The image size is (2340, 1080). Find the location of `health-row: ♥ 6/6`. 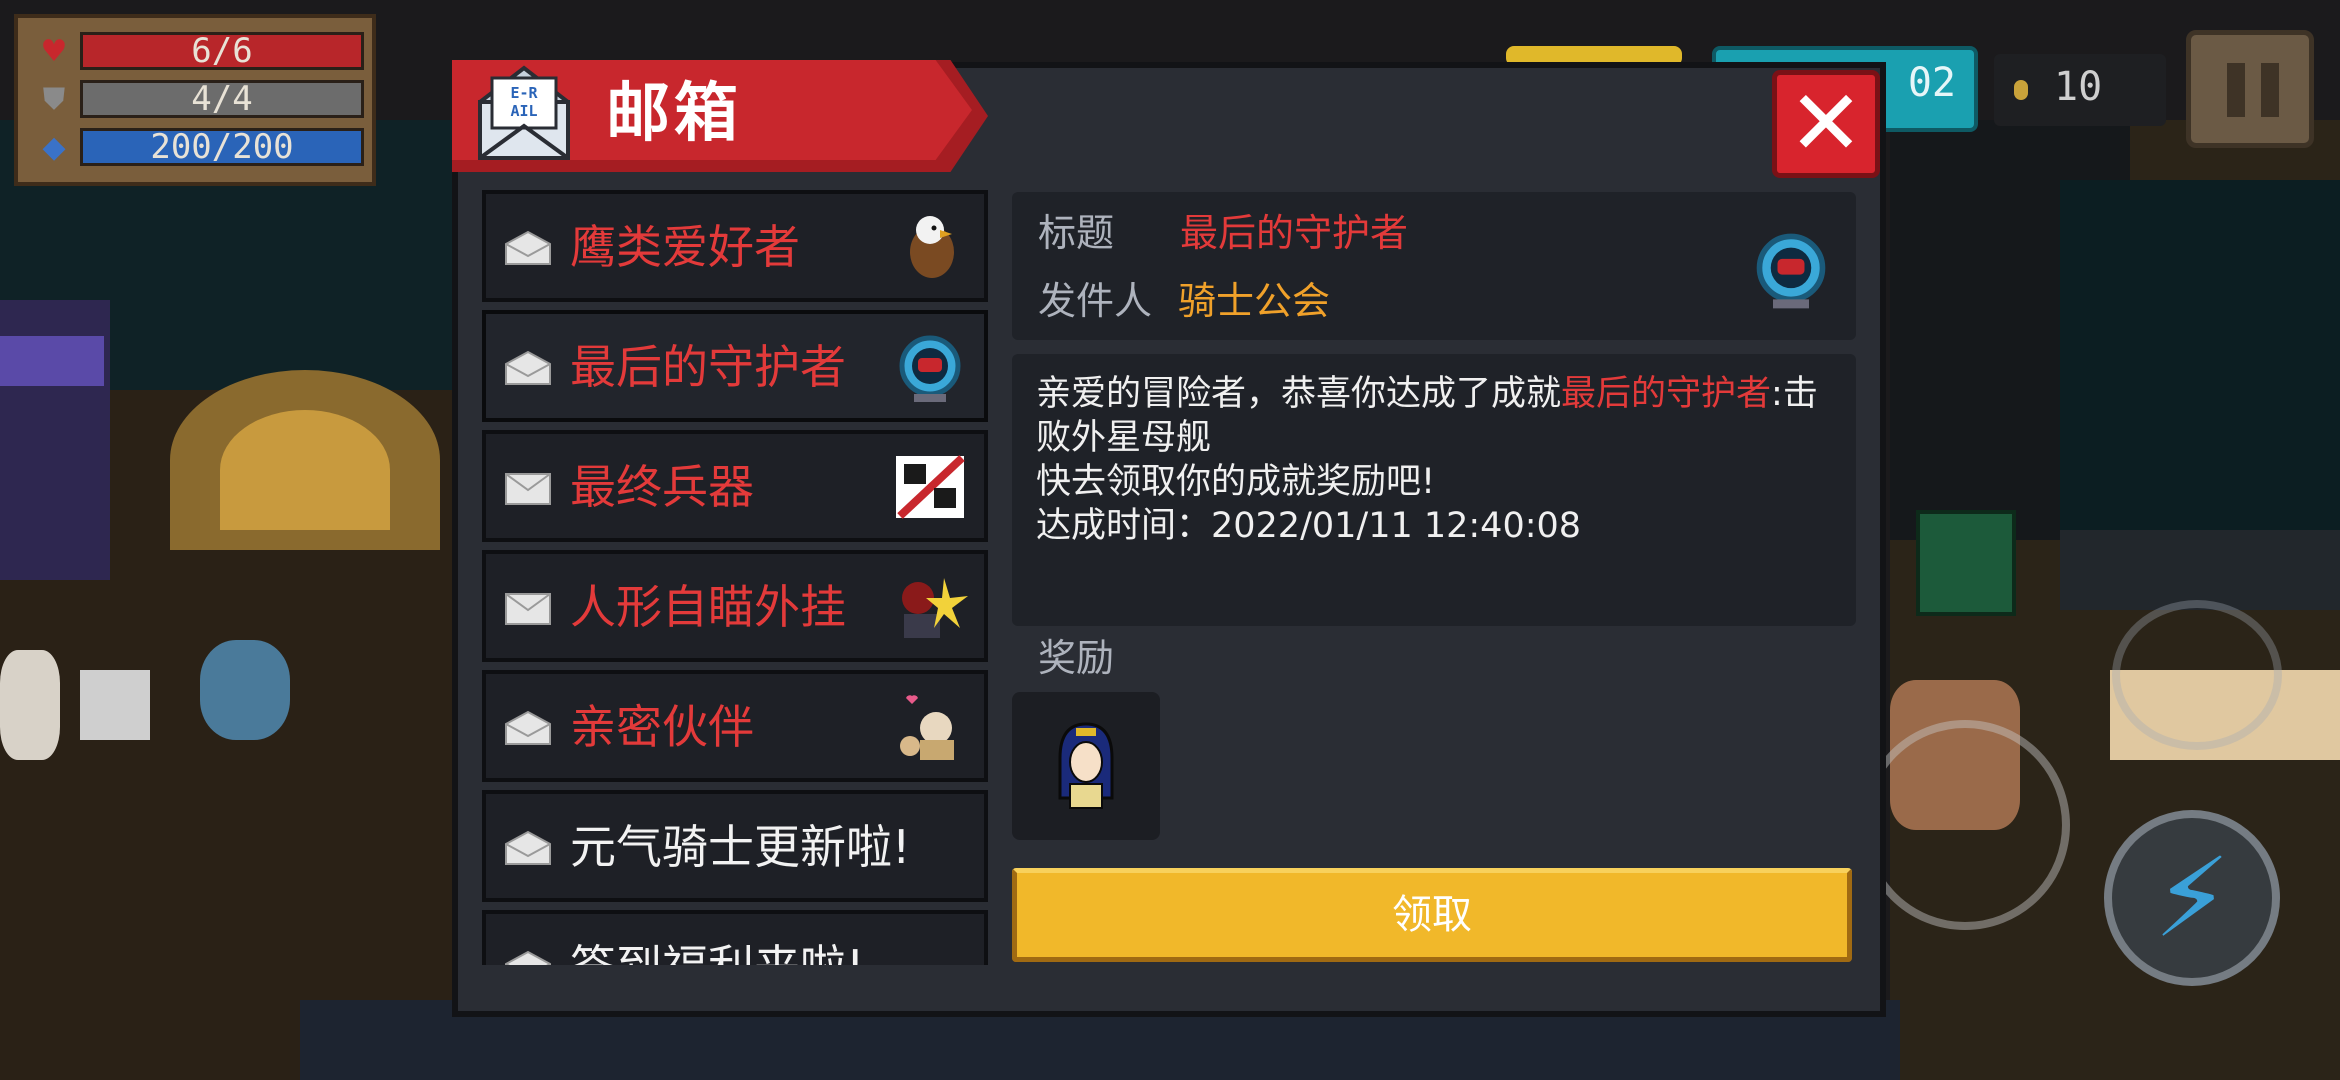

health-row: ♥ 6/6 is located at coordinates (201, 52).